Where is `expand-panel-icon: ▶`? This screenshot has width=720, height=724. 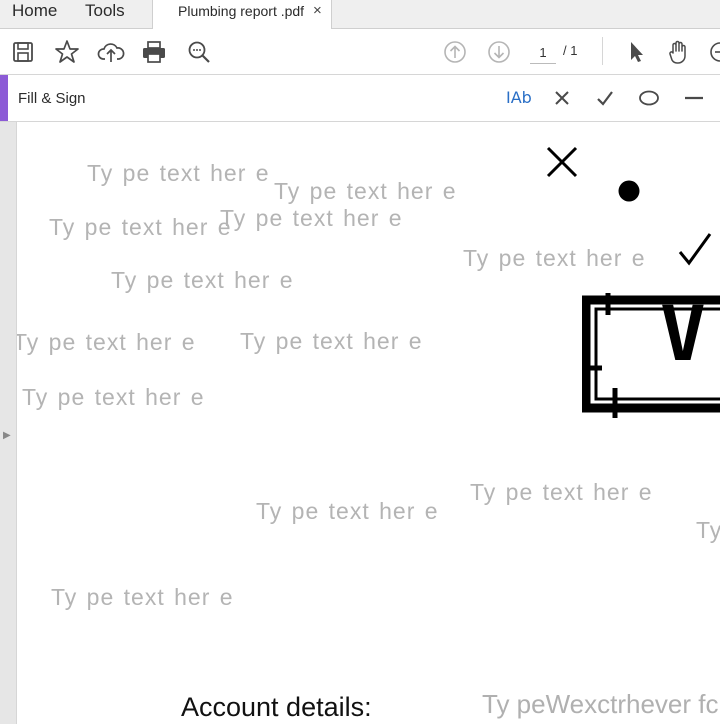
expand-panel-icon: ▶ is located at coordinates (7, 435).